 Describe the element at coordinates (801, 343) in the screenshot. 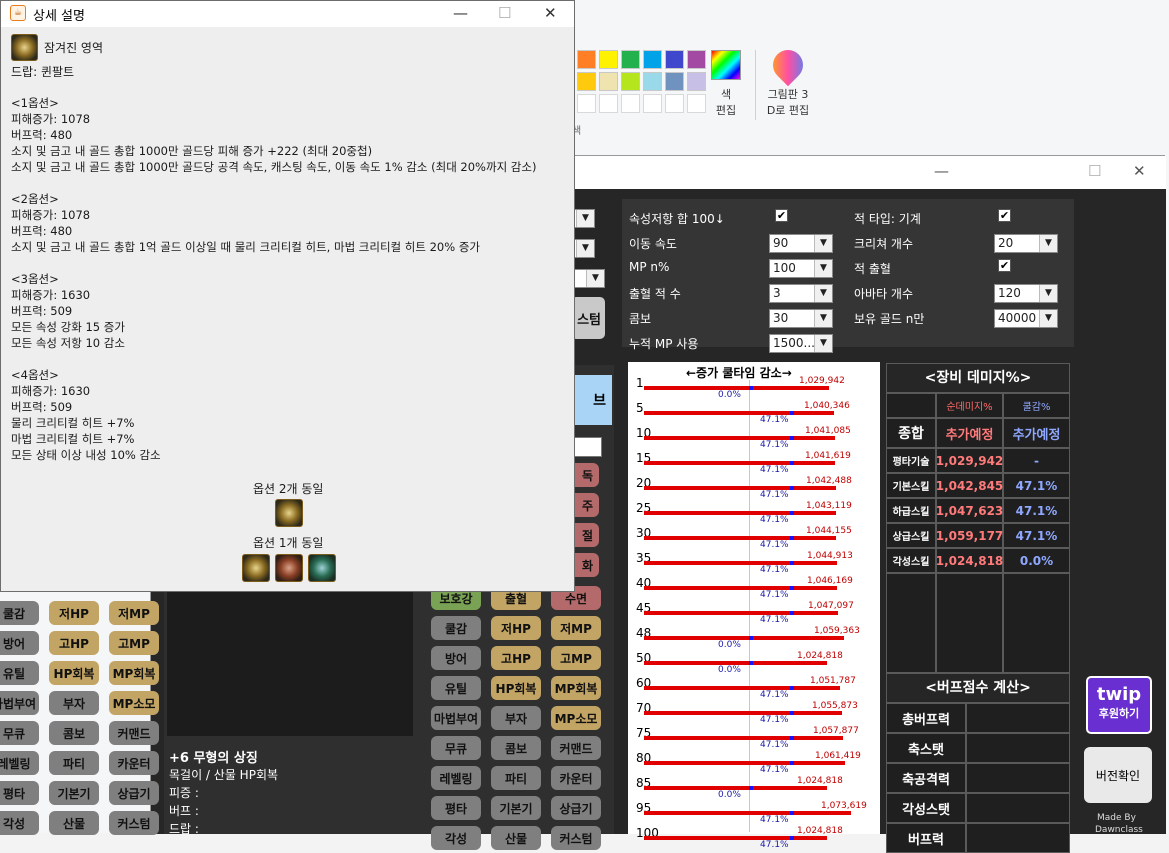

I see `option-combo: 1500... ▼` at that location.